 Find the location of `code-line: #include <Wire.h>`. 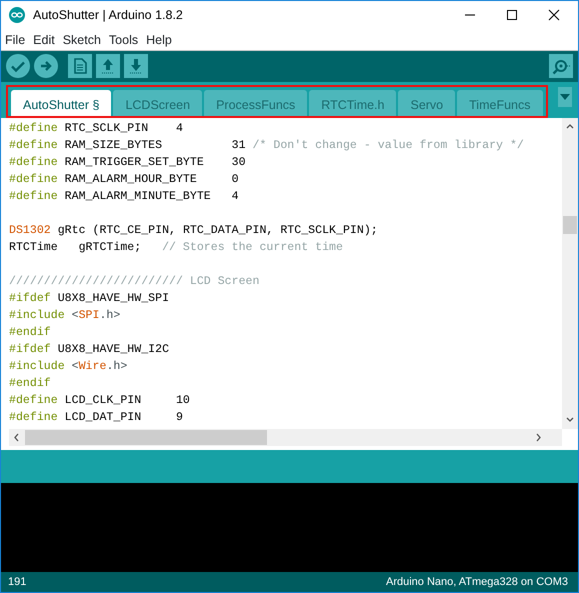

code-line: #include <Wire.h> is located at coordinates (68, 366).